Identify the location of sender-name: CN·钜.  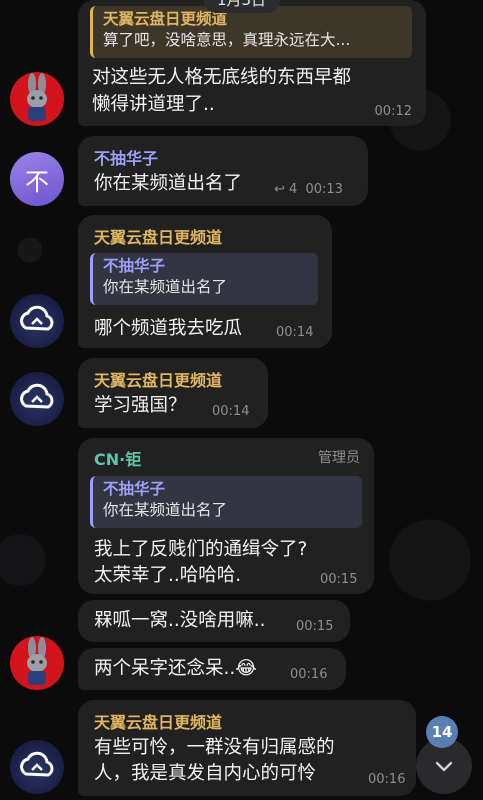
(117, 458).